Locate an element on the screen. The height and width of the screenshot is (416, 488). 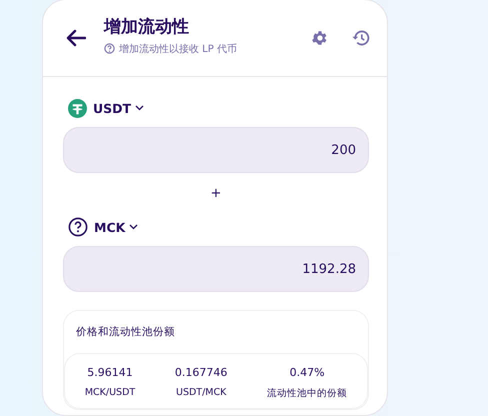
stat-label: MCK/USDT is located at coordinates (110, 392).